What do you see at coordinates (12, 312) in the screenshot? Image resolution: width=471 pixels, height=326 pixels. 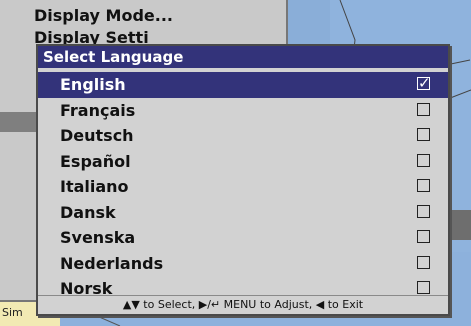 I see `status-text: Sim` at bounding box center [12, 312].